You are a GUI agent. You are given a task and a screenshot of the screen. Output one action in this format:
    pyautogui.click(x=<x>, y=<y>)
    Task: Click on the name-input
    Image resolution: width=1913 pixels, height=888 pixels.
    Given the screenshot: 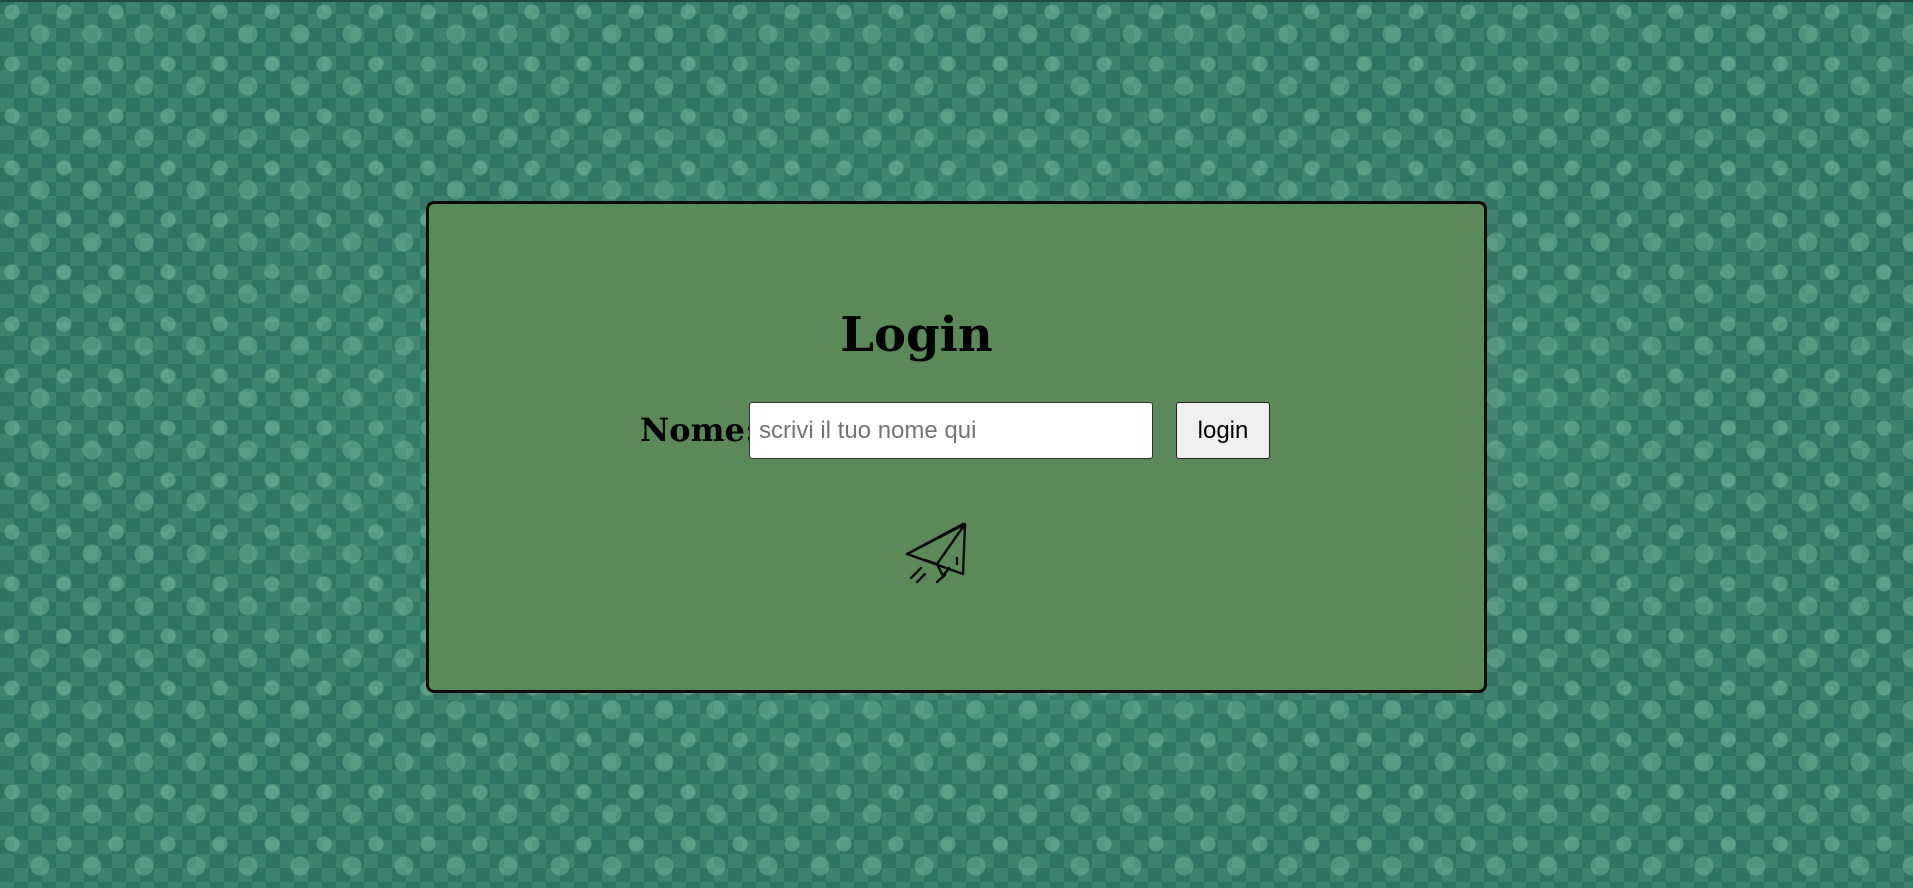 What is the action you would take?
    pyautogui.click(x=951, y=430)
    